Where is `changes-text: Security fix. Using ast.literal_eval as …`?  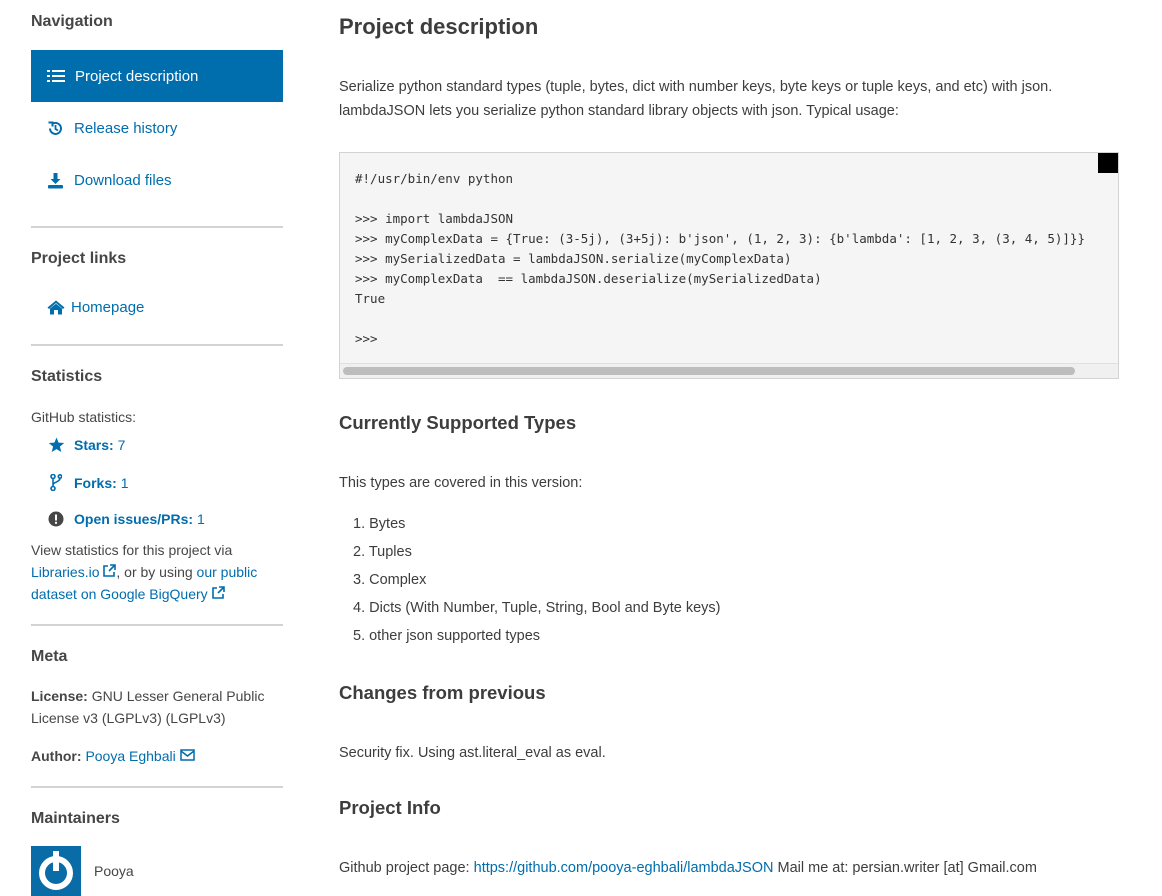 changes-text: Security fix. Using ast.literal_eval as … is located at coordinates (472, 753).